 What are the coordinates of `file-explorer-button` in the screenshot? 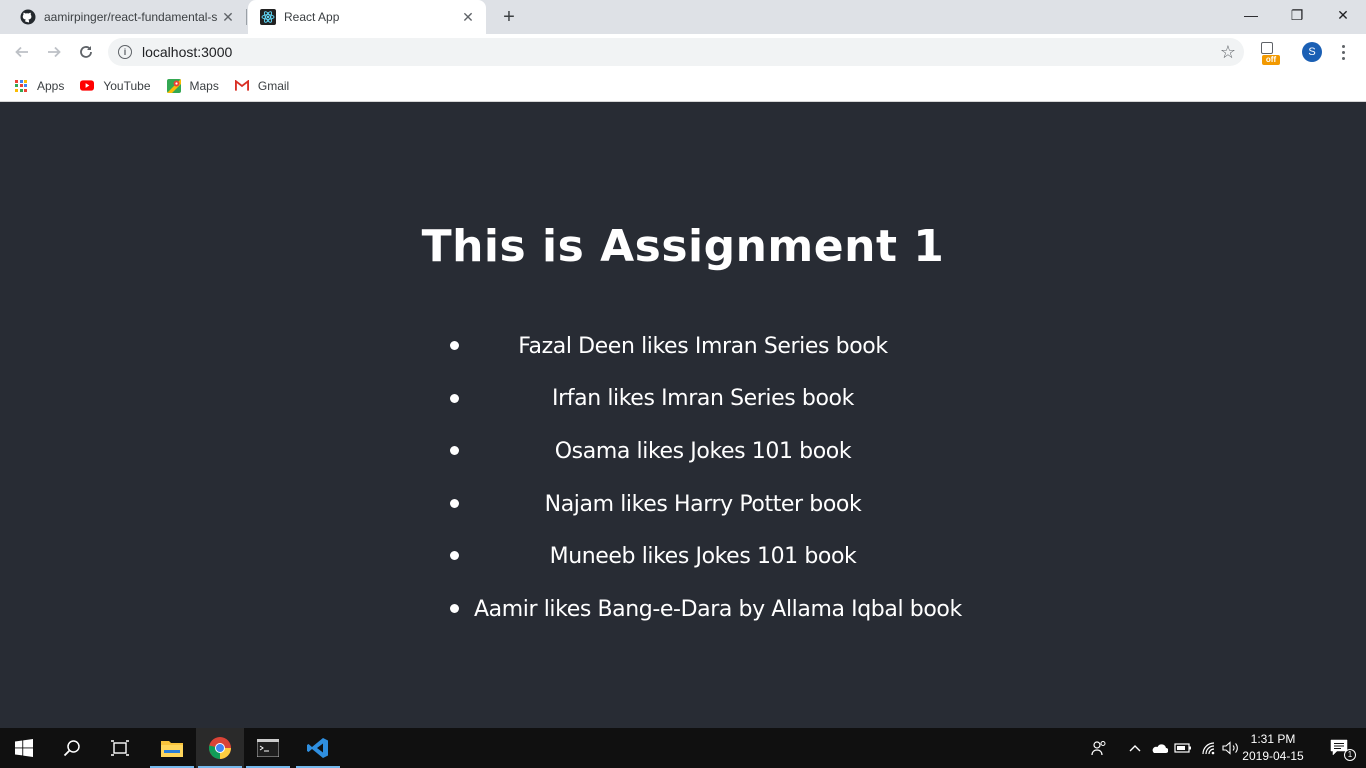 It's located at (172, 748).